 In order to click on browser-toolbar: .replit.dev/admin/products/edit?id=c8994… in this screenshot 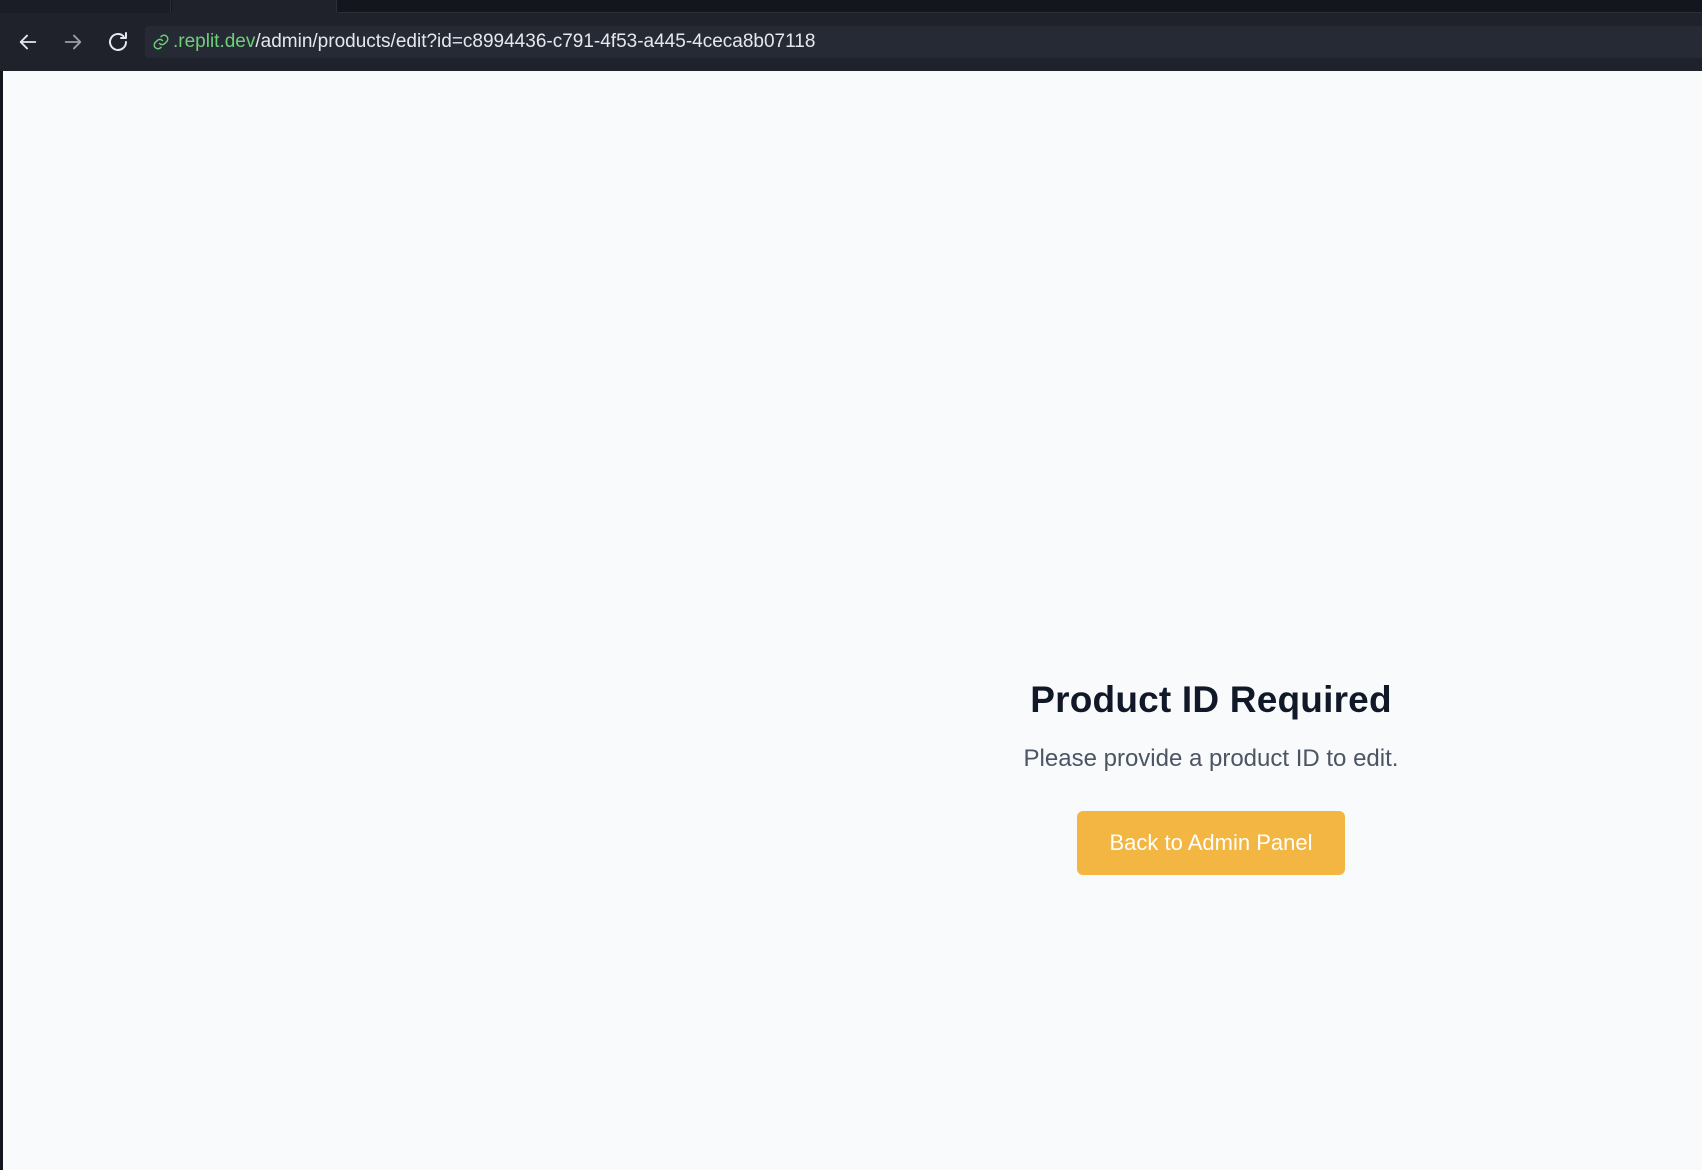, I will do `click(851, 42)`.